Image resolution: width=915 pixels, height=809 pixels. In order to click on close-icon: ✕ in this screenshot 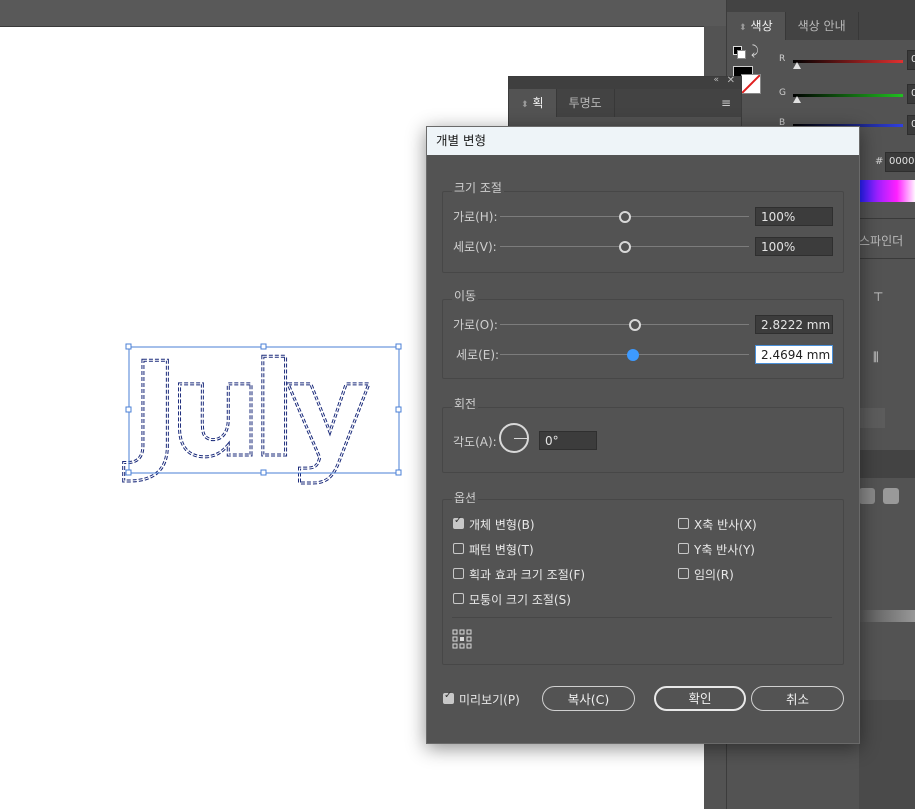, I will do `click(731, 80)`.